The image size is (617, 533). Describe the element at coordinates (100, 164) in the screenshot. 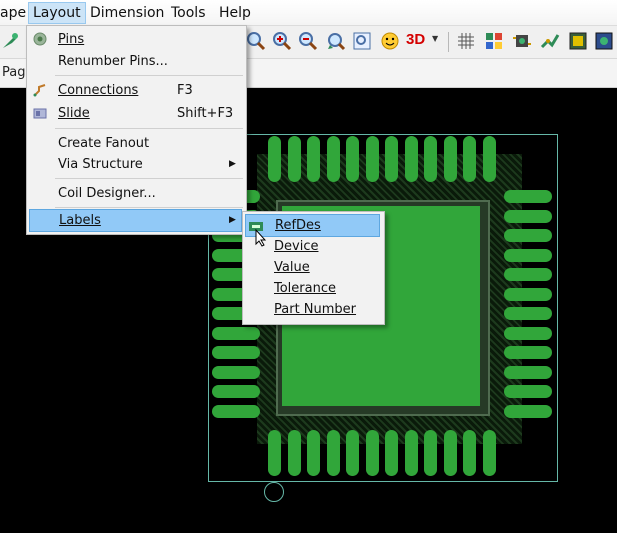

I see `menu-item-label: Via Structure` at that location.